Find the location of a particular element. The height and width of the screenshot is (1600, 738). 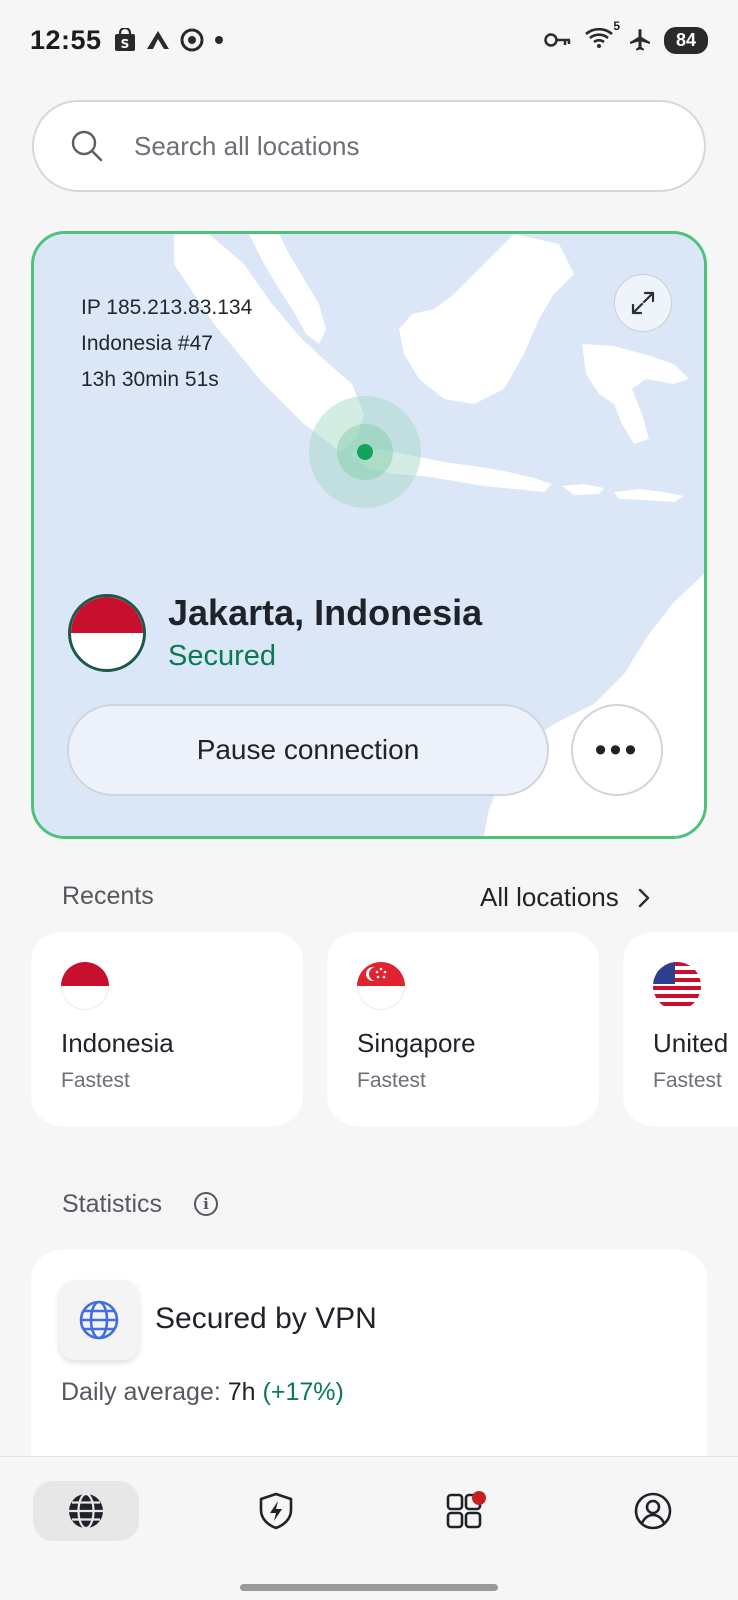

status-system-icons: 5 84 is located at coordinates (626, 37).